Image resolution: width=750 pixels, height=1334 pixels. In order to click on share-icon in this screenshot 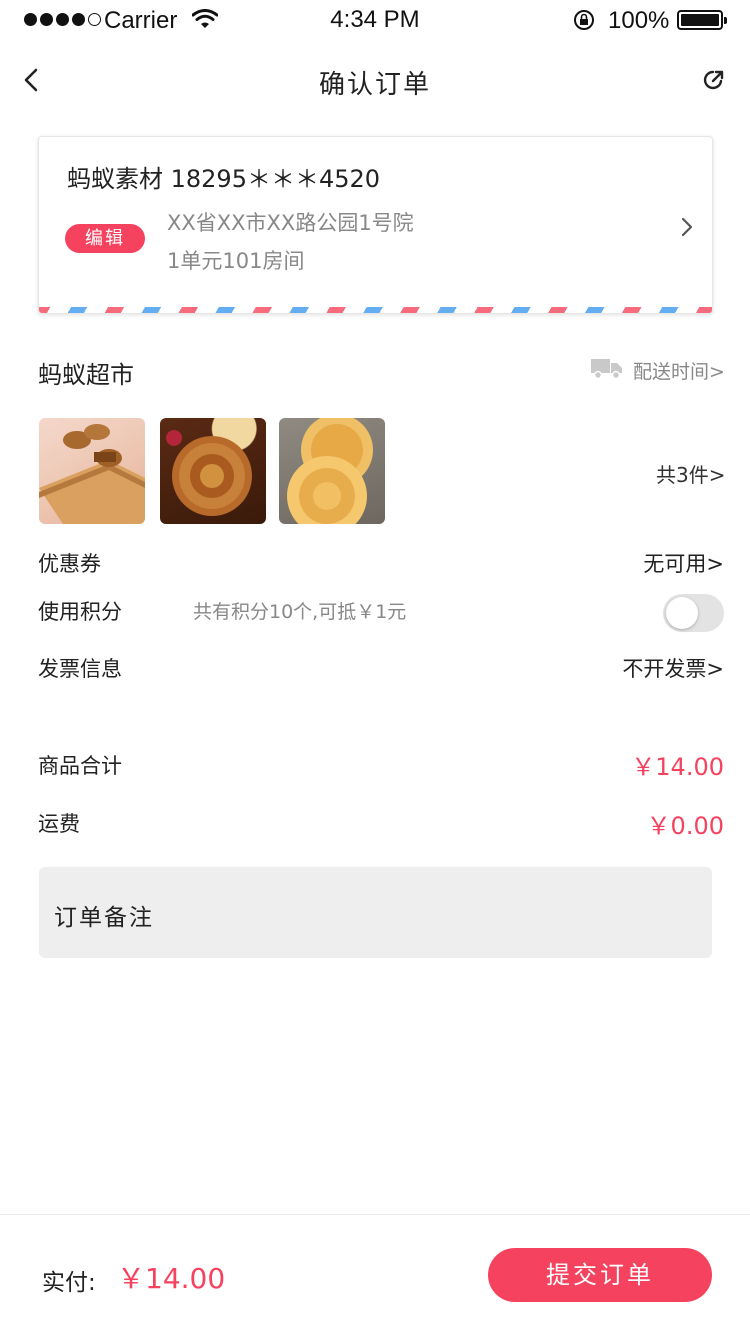, I will do `click(714, 80)`.